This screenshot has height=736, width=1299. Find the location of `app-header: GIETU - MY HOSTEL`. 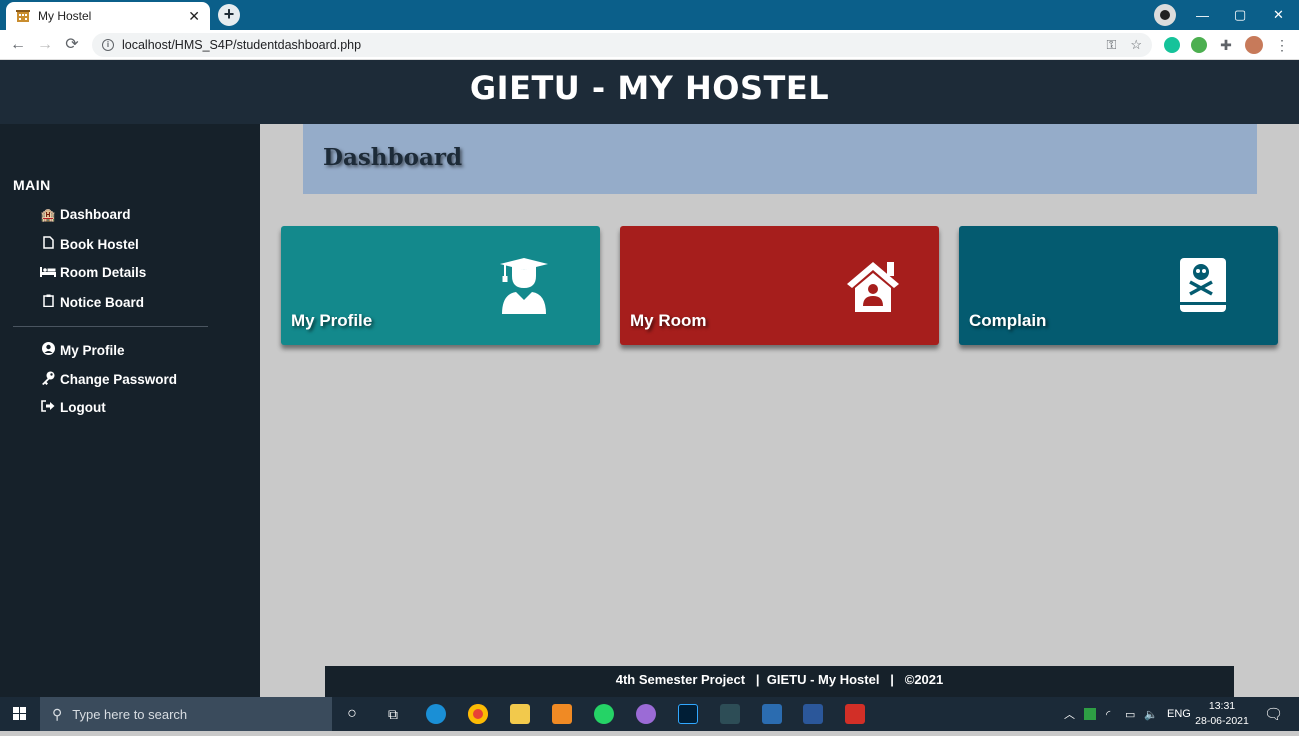

app-header: GIETU - MY HOSTEL is located at coordinates (649, 92).